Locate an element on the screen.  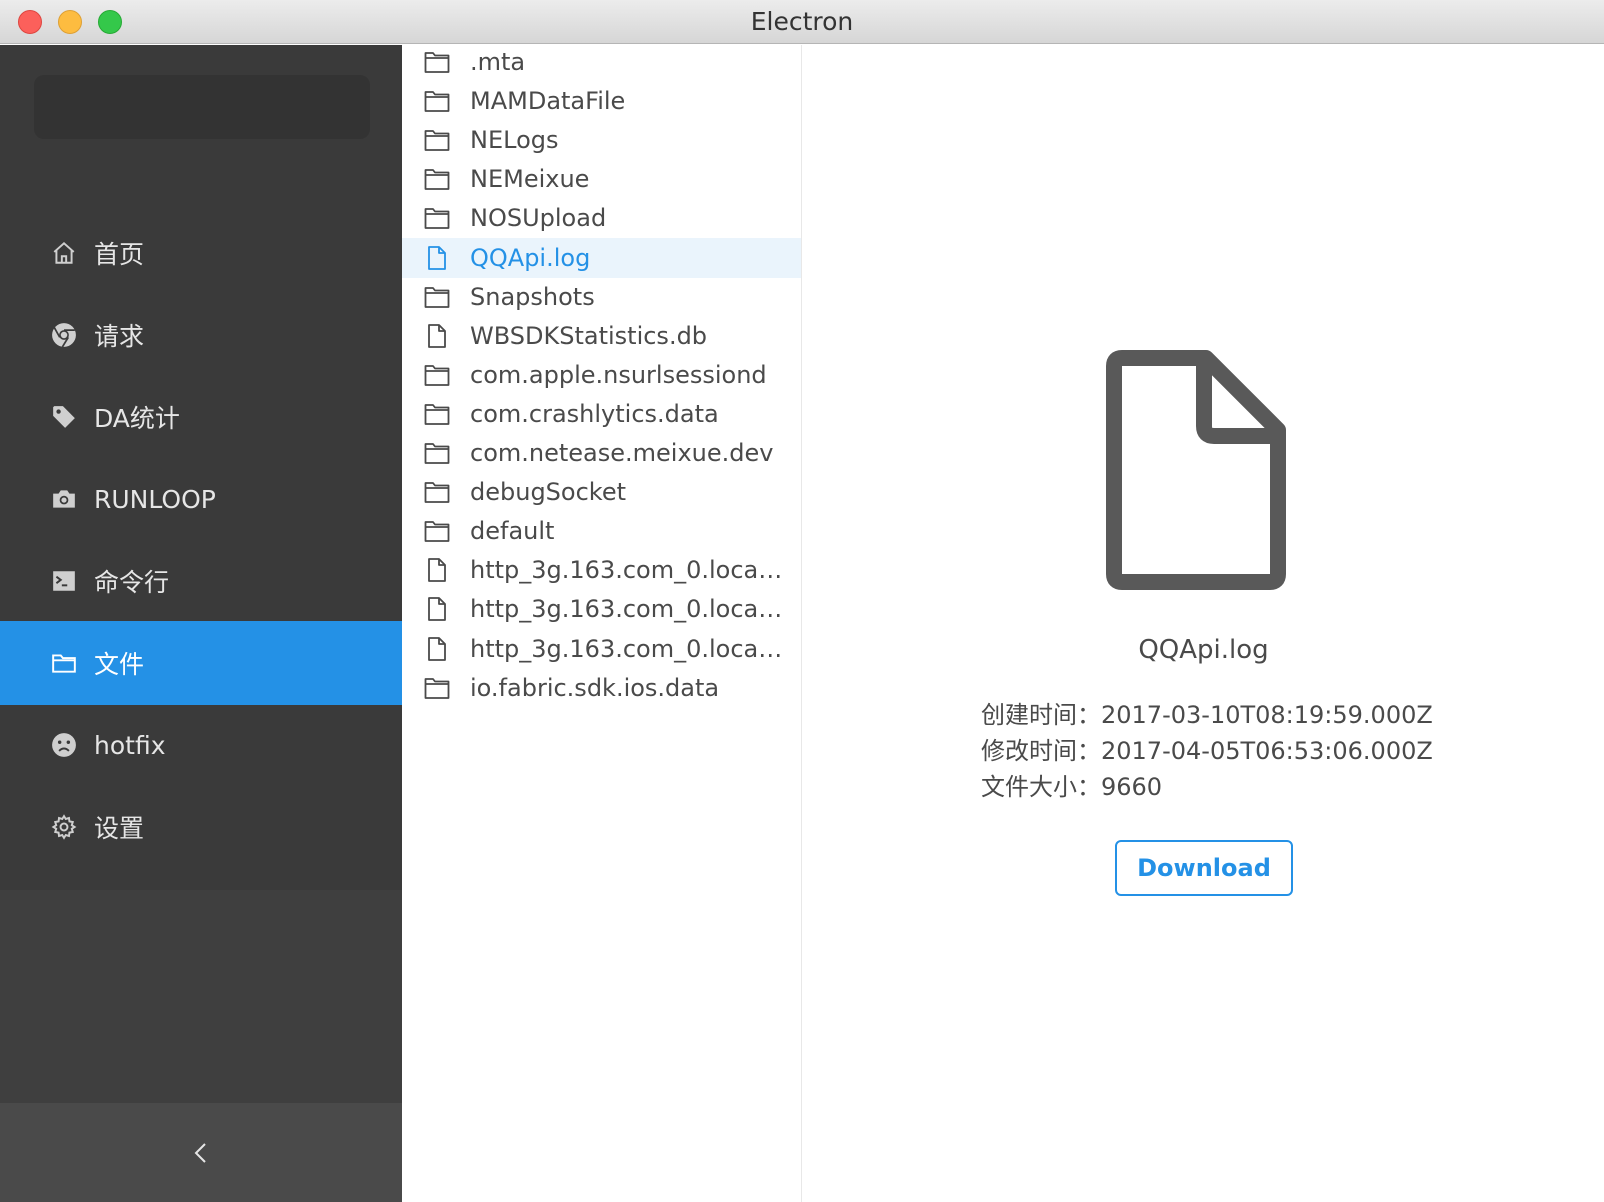
download-button: Download is located at coordinates (1204, 868).